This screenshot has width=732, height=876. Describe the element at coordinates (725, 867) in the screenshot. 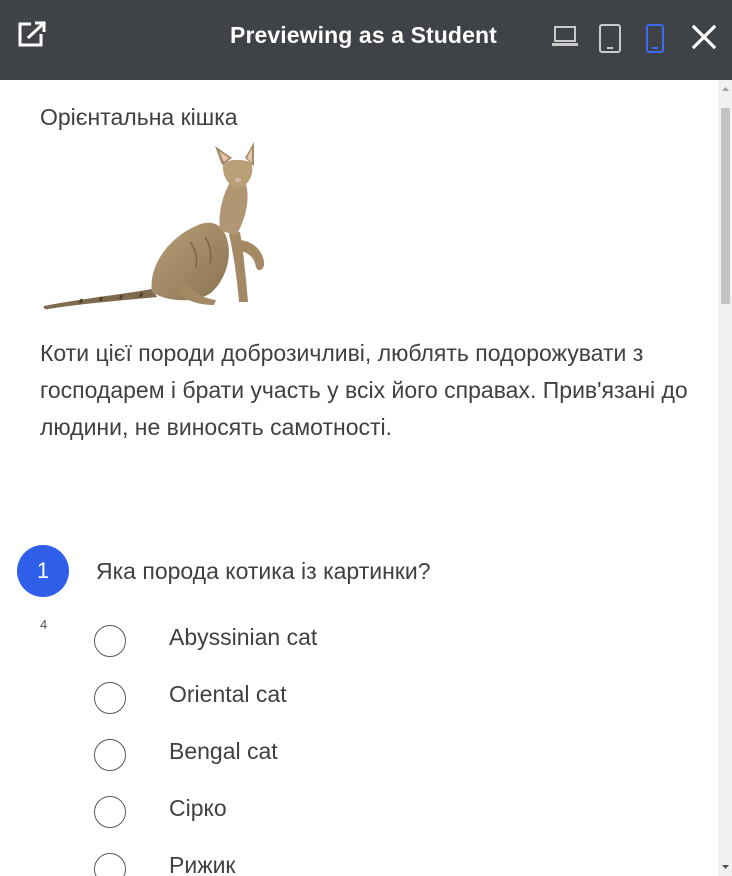

I see `scroll-down-arrow-icon` at that location.